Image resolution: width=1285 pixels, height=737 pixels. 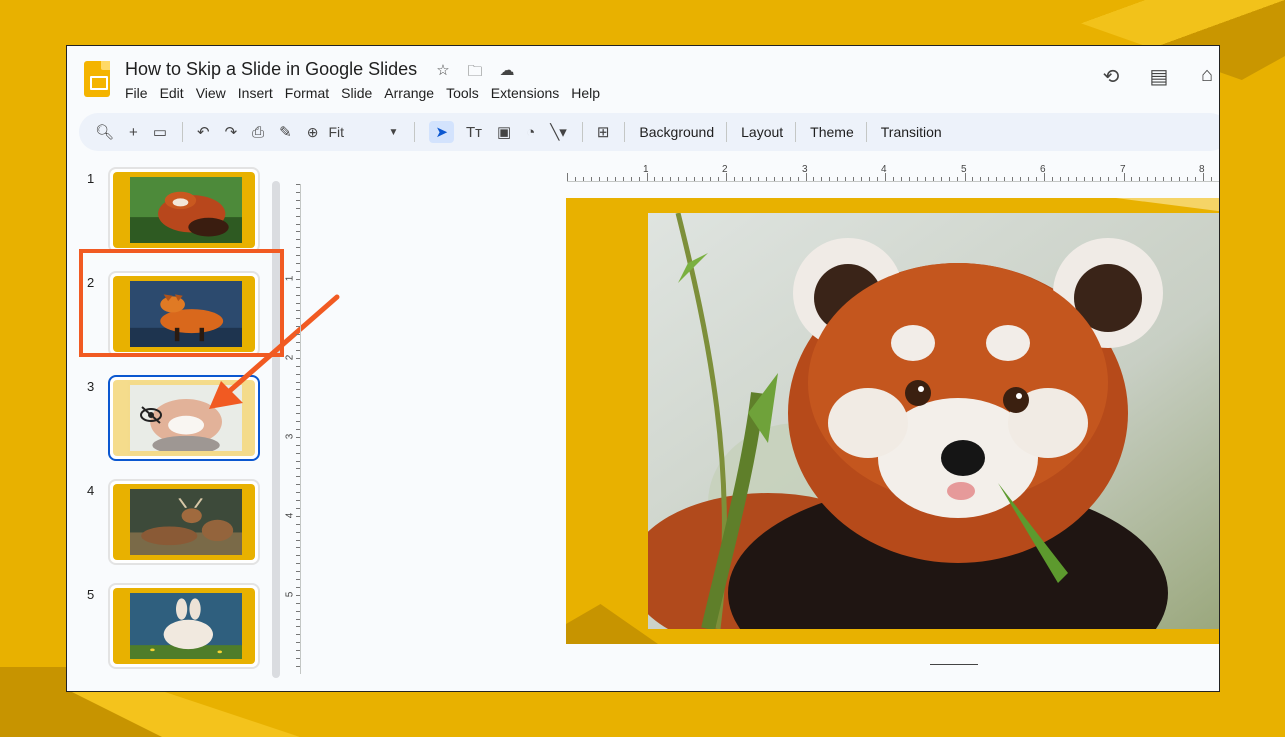 What do you see at coordinates (160, 132) in the screenshot?
I see `layout-picker-icon: ▭` at bounding box center [160, 132].